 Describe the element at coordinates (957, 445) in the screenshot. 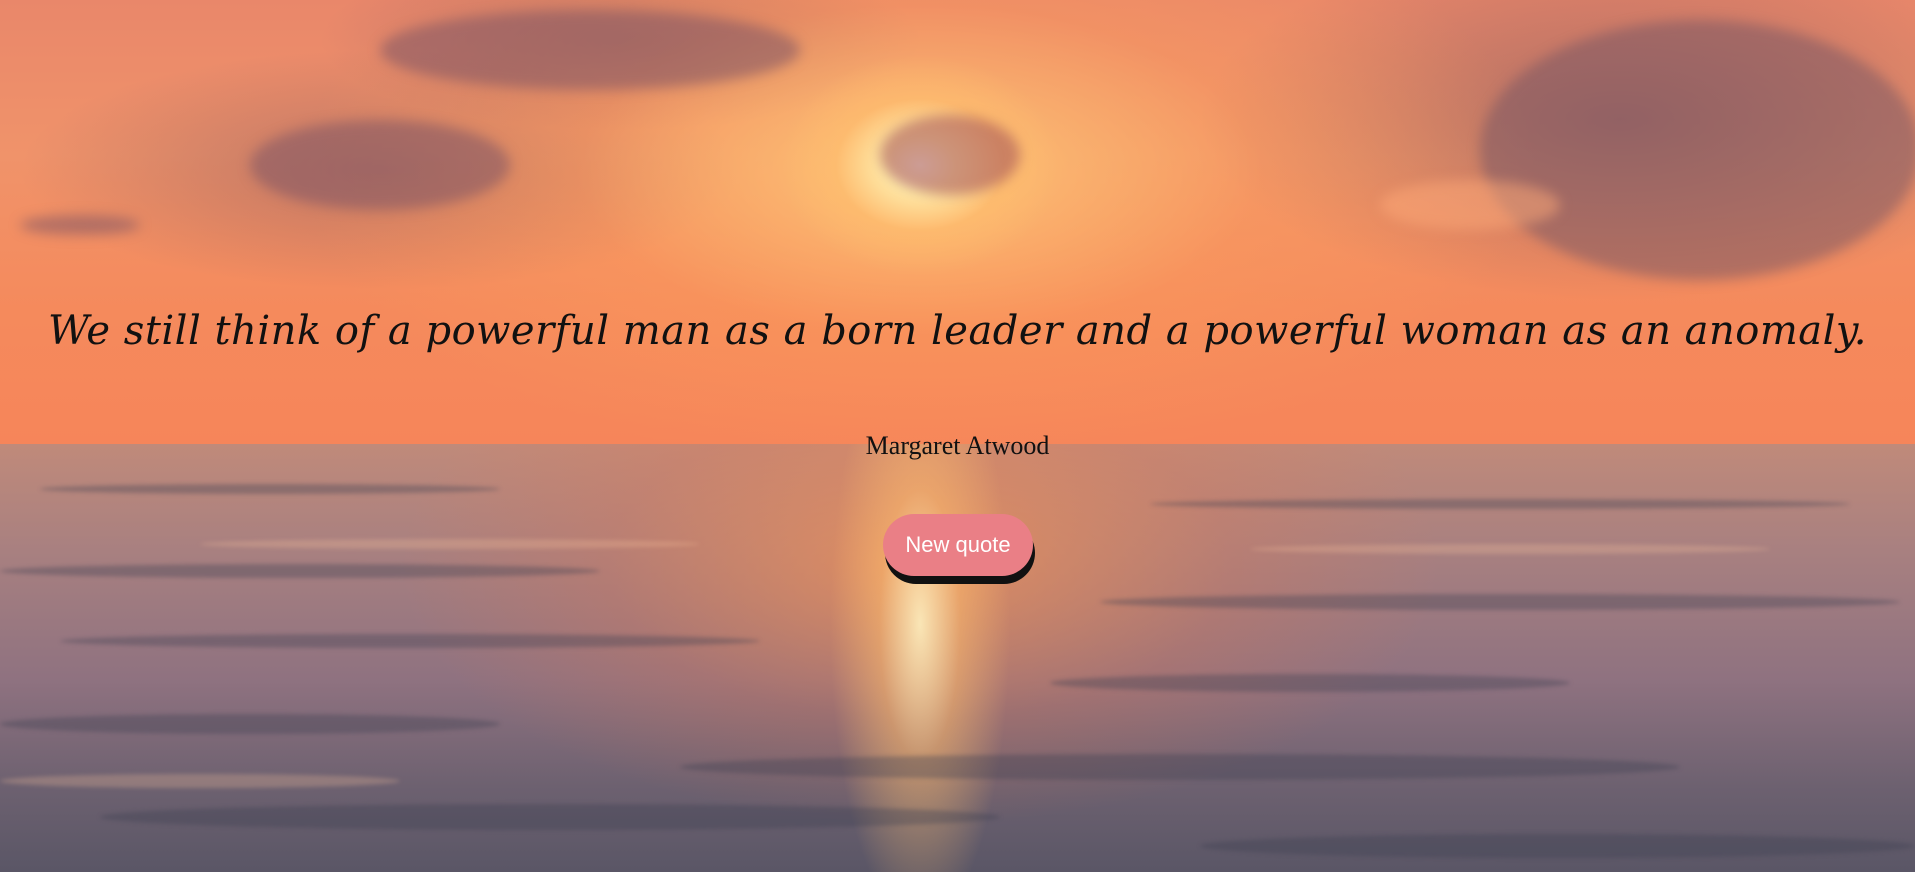

I see `quote-author: Margaret Atwood` at that location.